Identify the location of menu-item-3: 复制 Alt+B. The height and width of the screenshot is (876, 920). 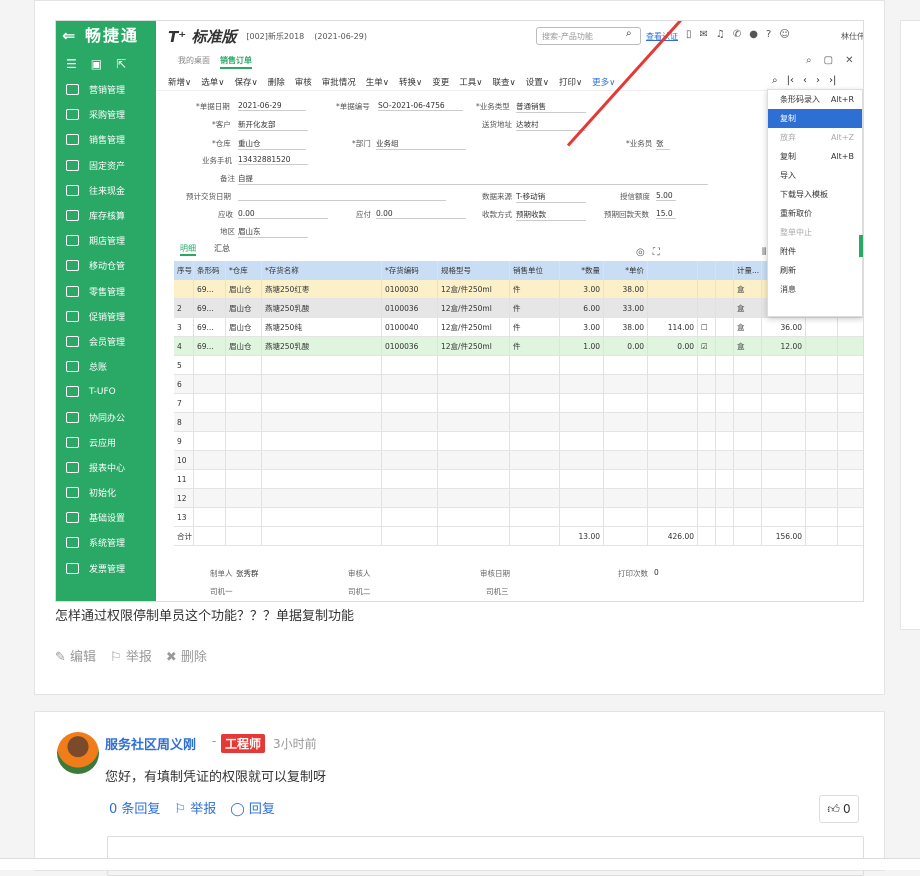
(815, 156).